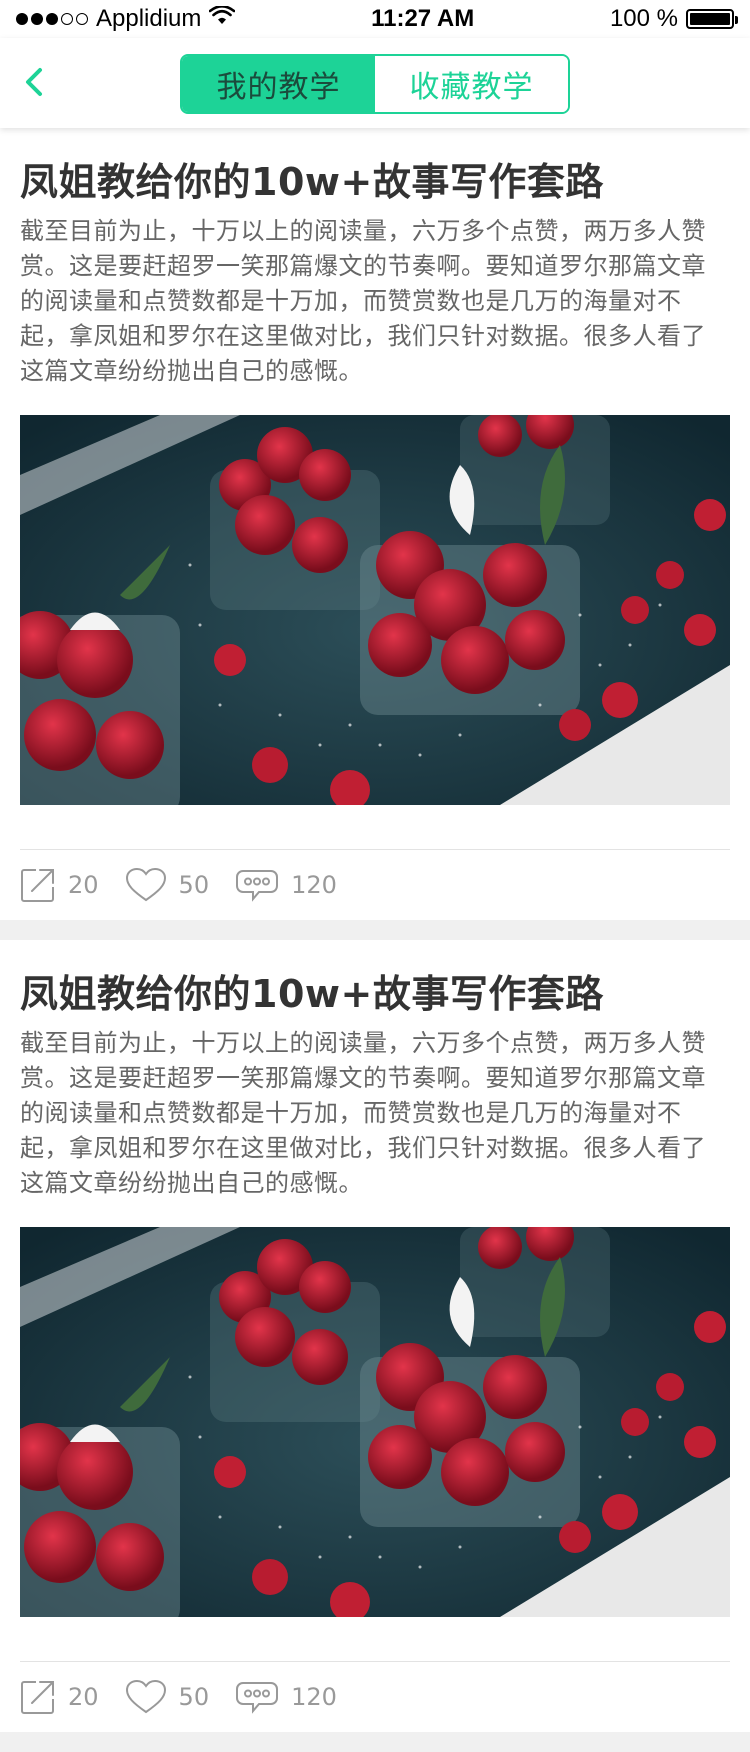  I want to click on tab-favorite-teaching: 收藏教学, so click(471, 84).